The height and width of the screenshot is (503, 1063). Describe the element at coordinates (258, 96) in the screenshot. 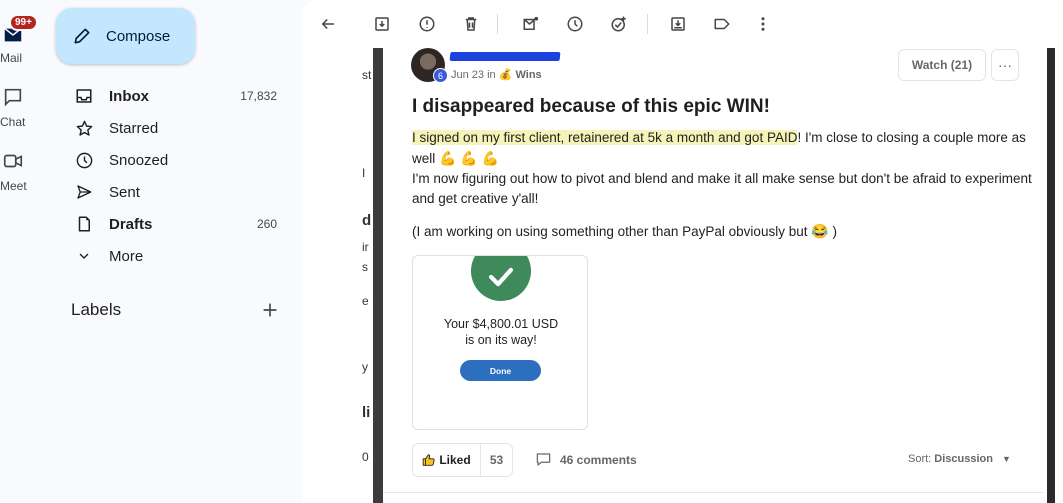

I see `nav-count: 17,832` at that location.